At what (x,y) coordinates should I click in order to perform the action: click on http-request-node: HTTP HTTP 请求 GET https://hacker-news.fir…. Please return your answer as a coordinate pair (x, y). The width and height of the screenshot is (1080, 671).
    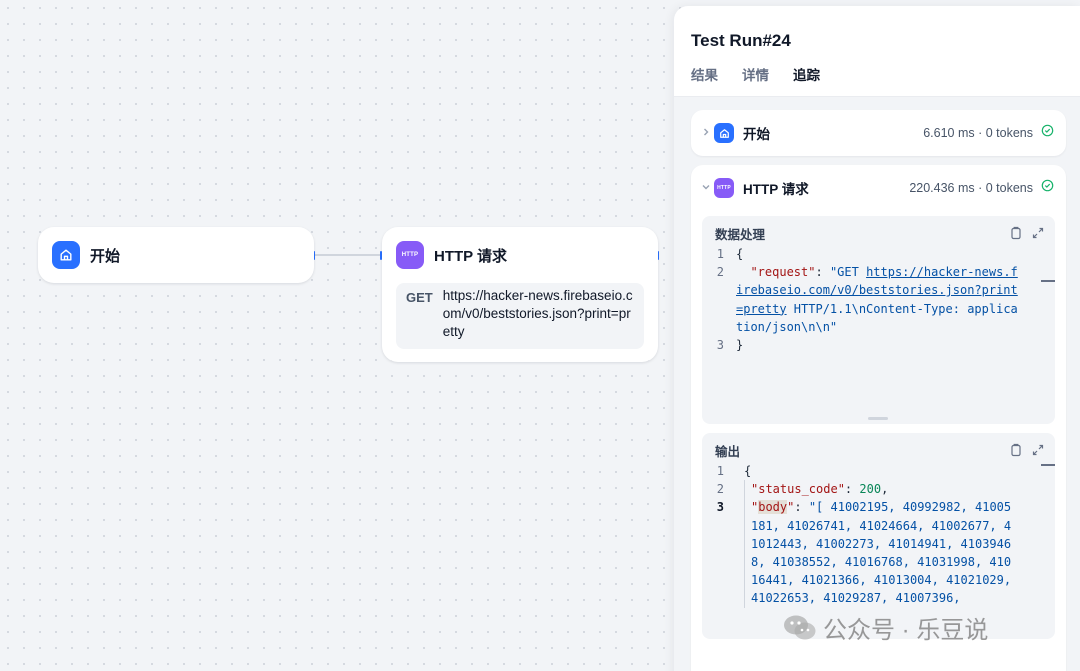
    Looking at the image, I should click on (520, 294).